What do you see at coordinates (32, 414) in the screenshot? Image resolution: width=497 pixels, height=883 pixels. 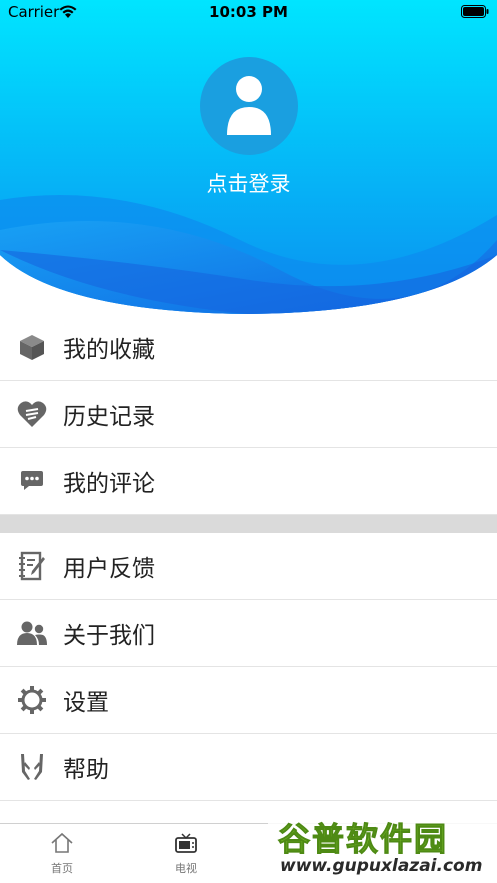 I see `heart-icon` at bounding box center [32, 414].